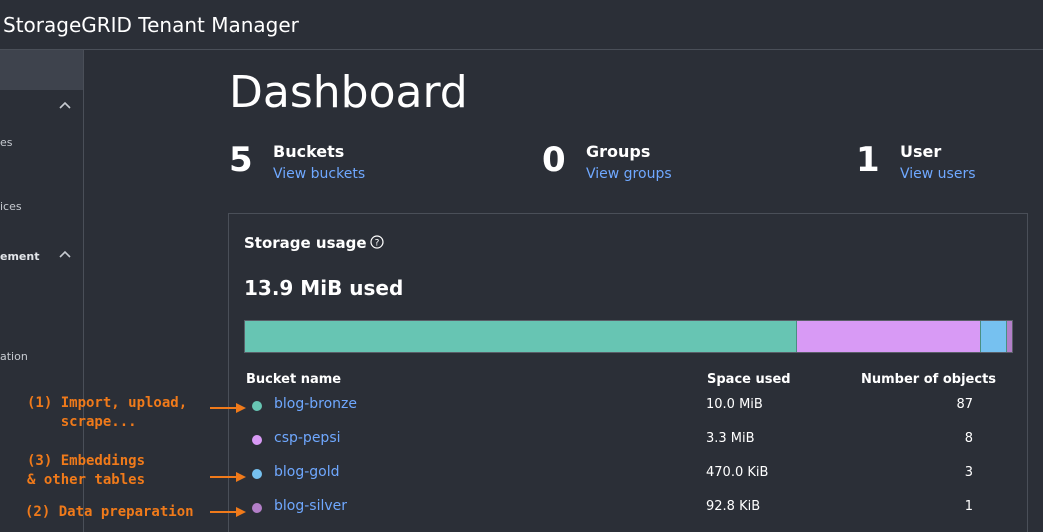 The width and height of the screenshot is (1043, 532). Describe the element at coordinates (348, 92) in the screenshot. I see `page-title: Dashboard` at that location.